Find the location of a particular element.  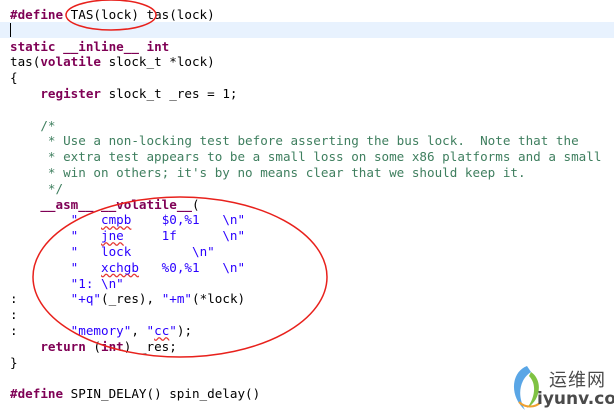

code-token: ) _res; is located at coordinates (150, 346).